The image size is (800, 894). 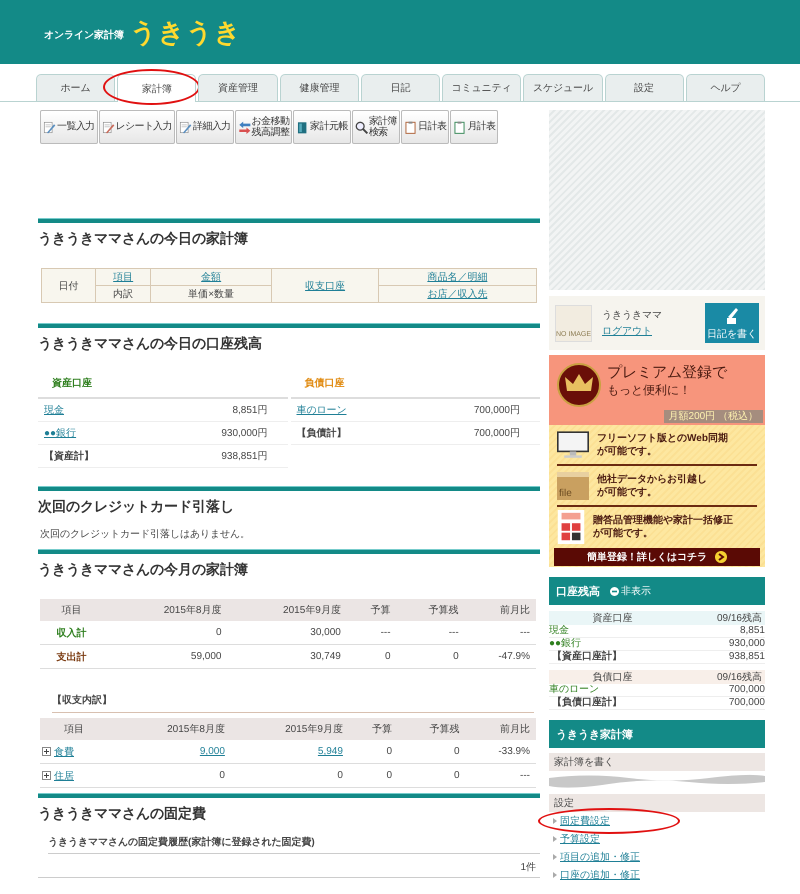 I want to click on menu-link: 口座の追加・修正, so click(x=600, y=875).